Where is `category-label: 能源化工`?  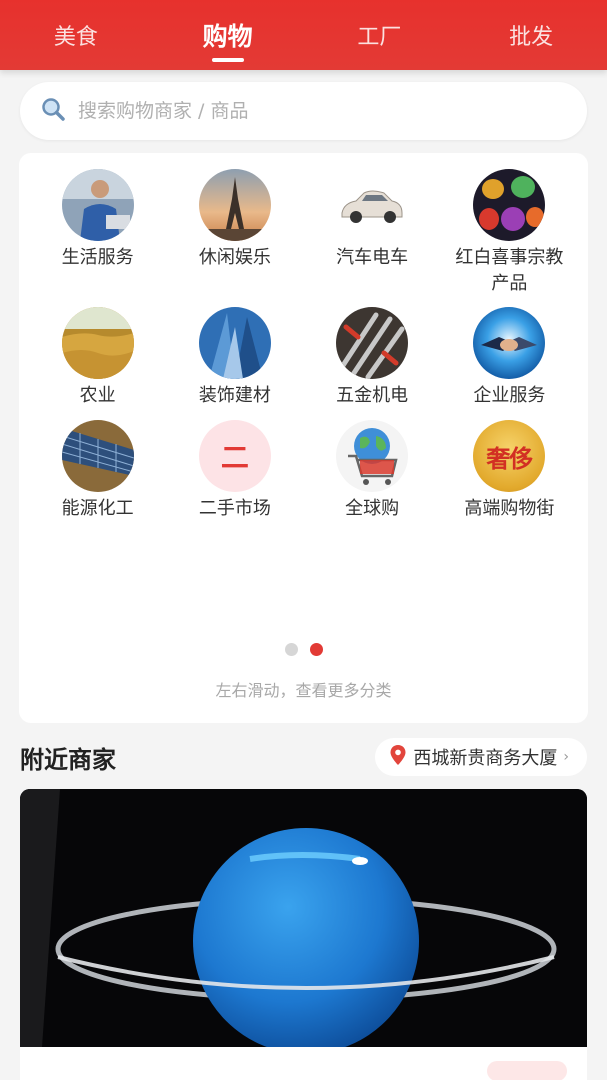 category-label: 能源化工 is located at coordinates (97, 508).